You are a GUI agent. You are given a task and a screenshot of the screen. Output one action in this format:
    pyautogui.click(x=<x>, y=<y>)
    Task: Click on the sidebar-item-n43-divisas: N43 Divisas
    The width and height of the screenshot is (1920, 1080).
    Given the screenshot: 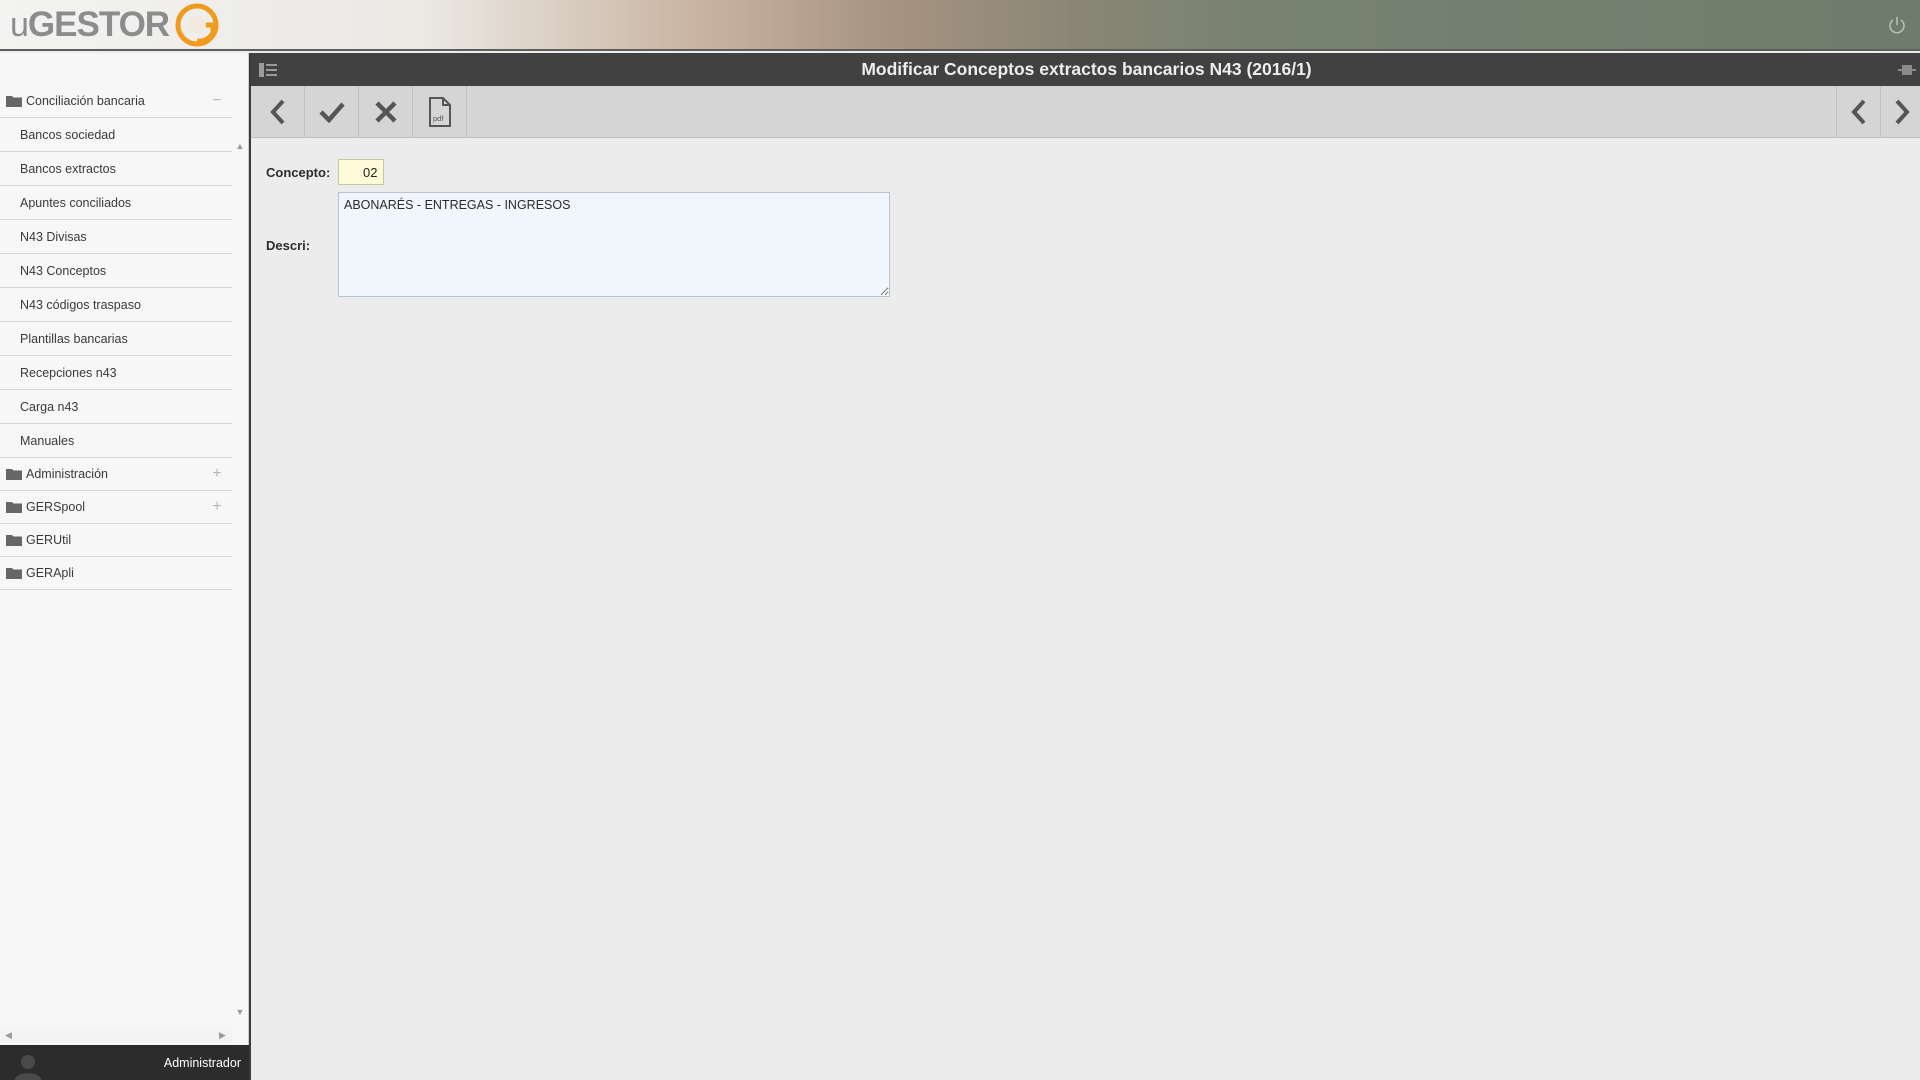 What is the action you would take?
    pyautogui.click(x=116, y=237)
    